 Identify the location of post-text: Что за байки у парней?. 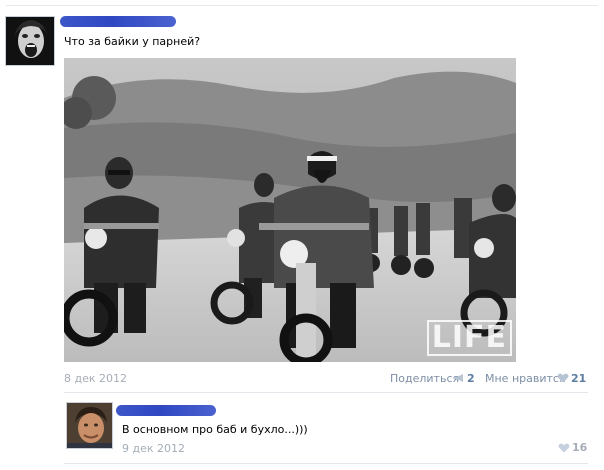
(132, 41).